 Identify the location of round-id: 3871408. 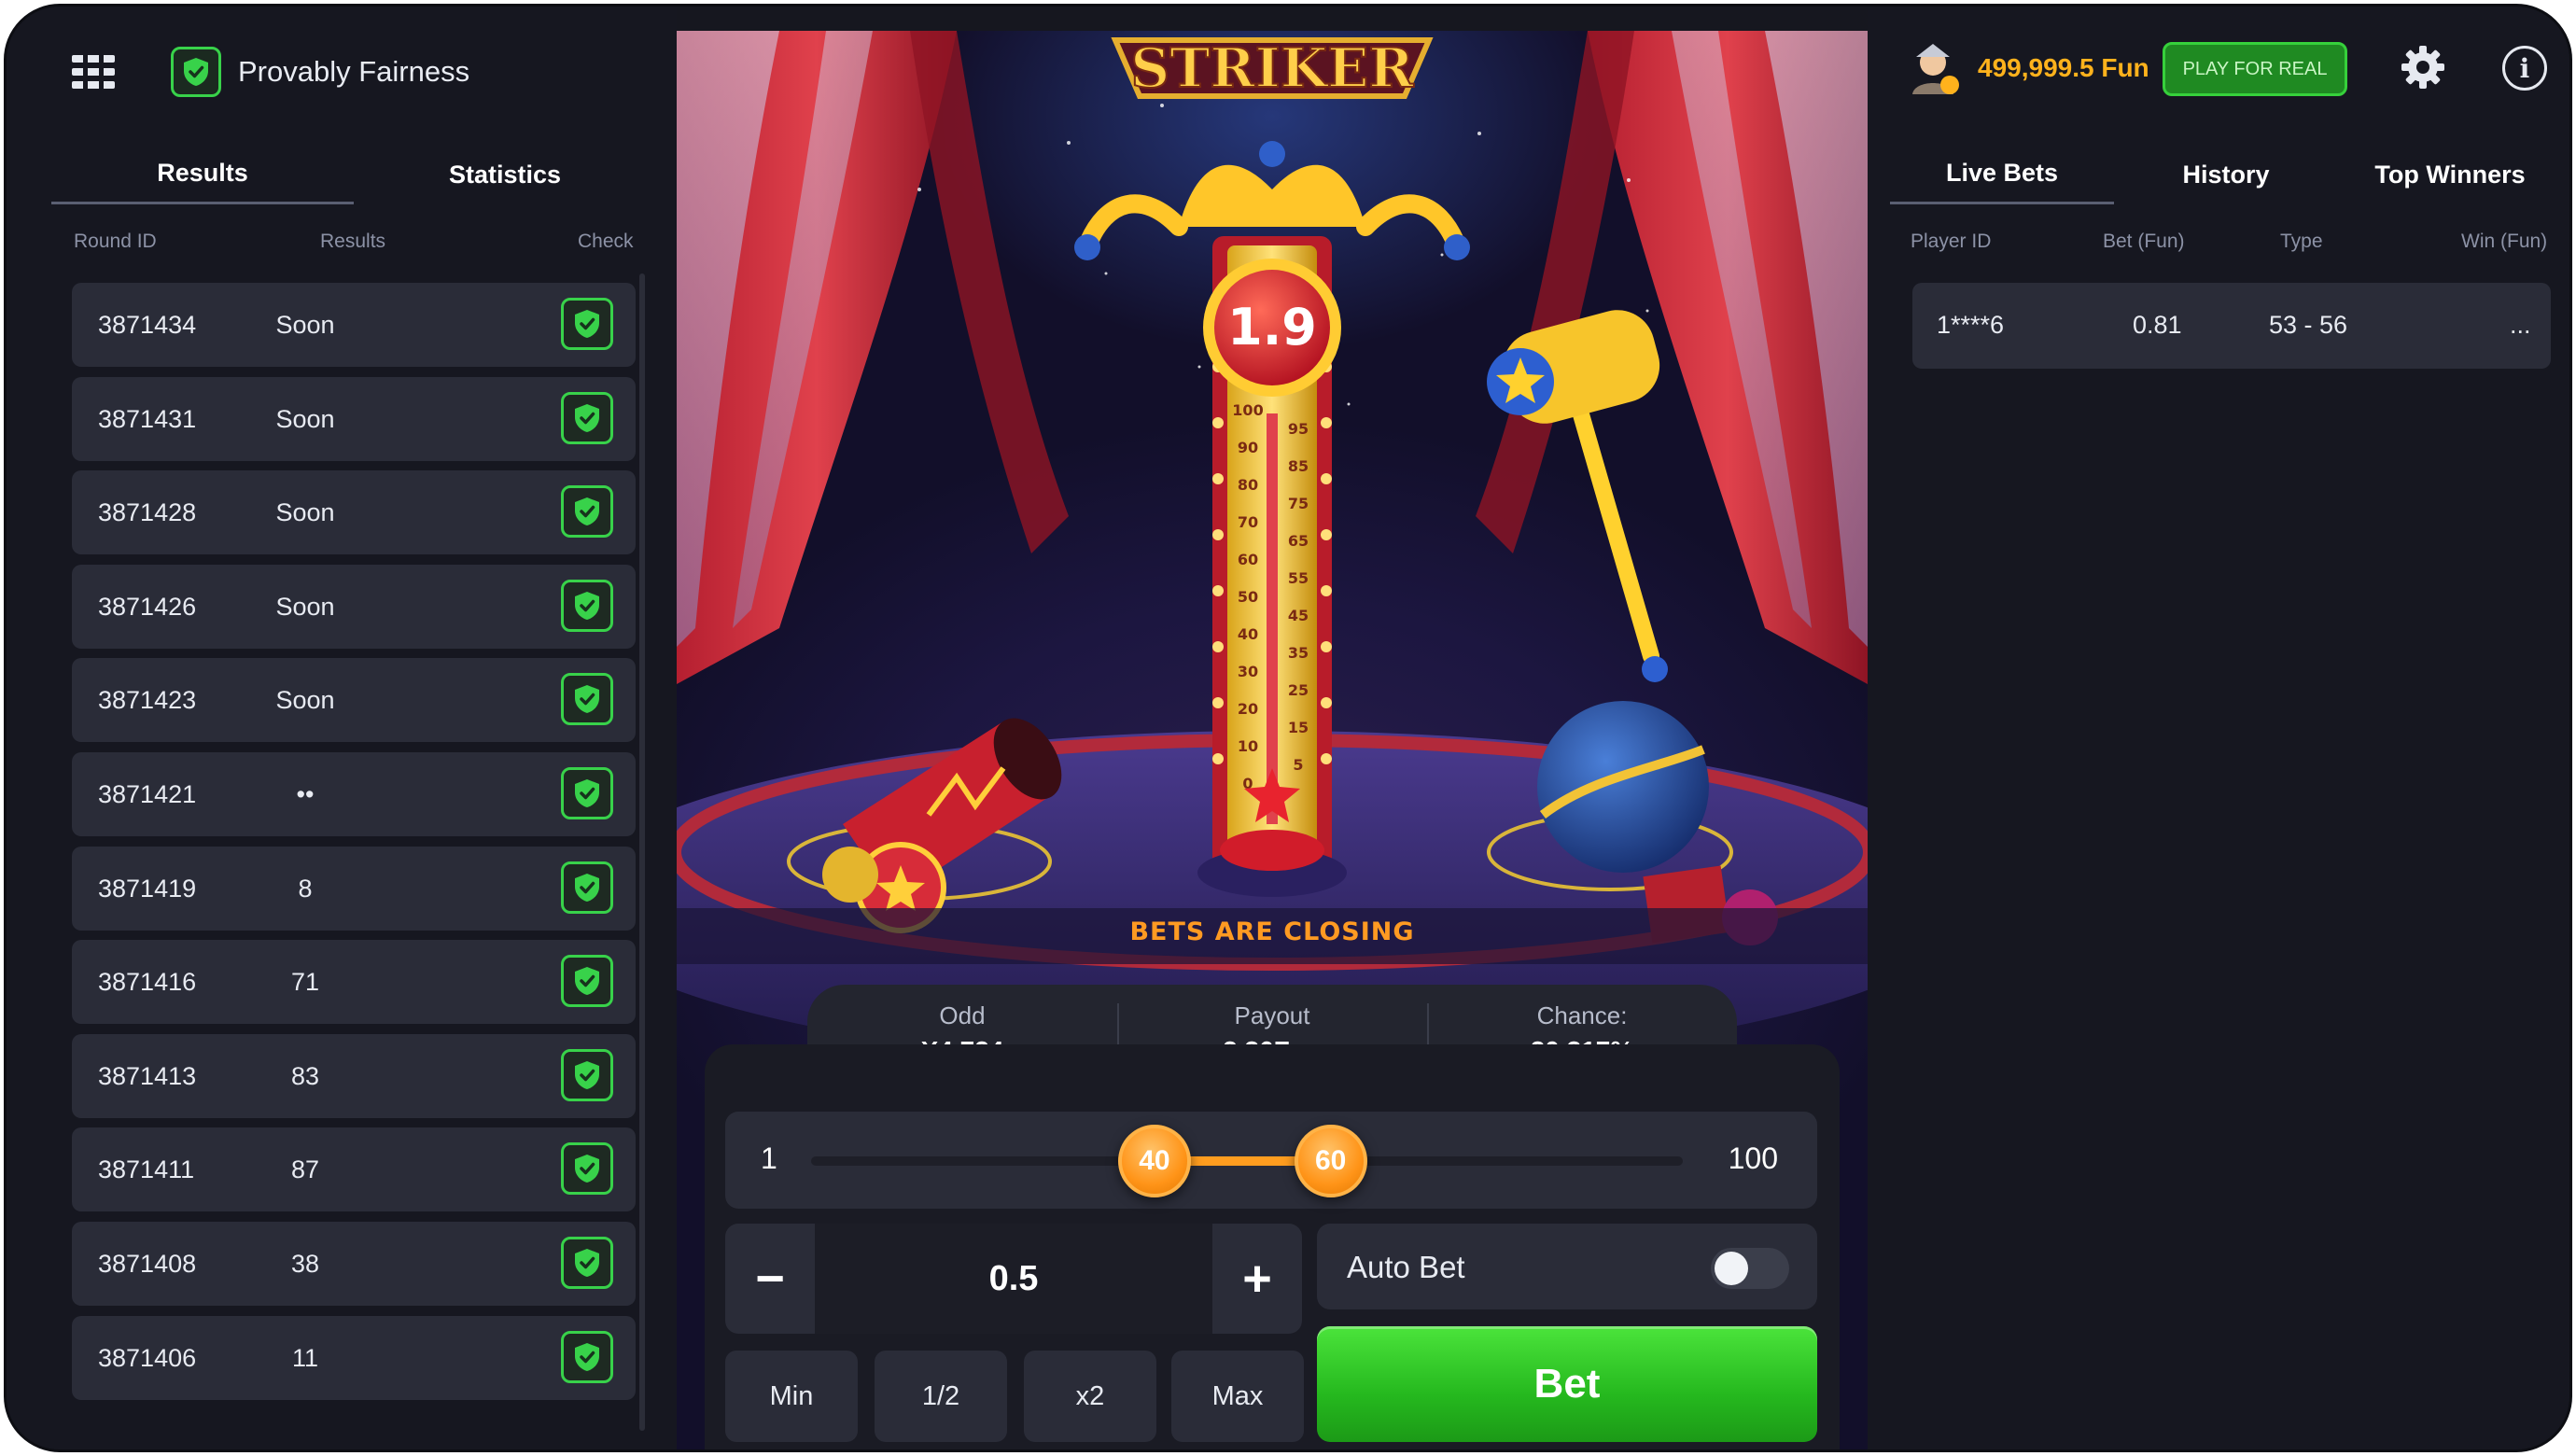
(147, 1264).